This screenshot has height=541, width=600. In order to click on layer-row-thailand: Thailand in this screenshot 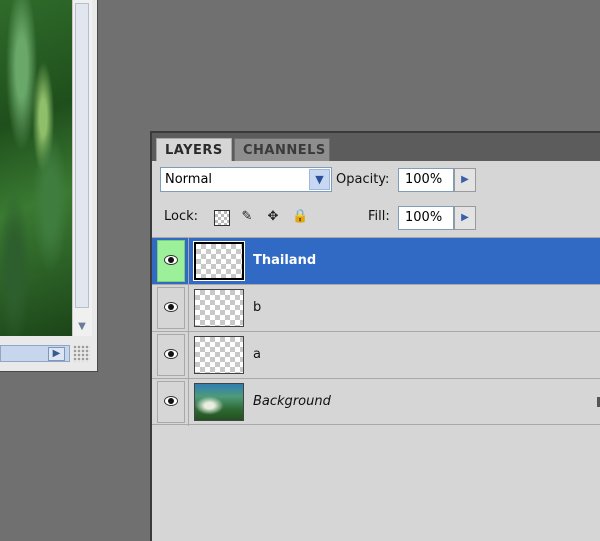, I will do `click(376, 261)`.